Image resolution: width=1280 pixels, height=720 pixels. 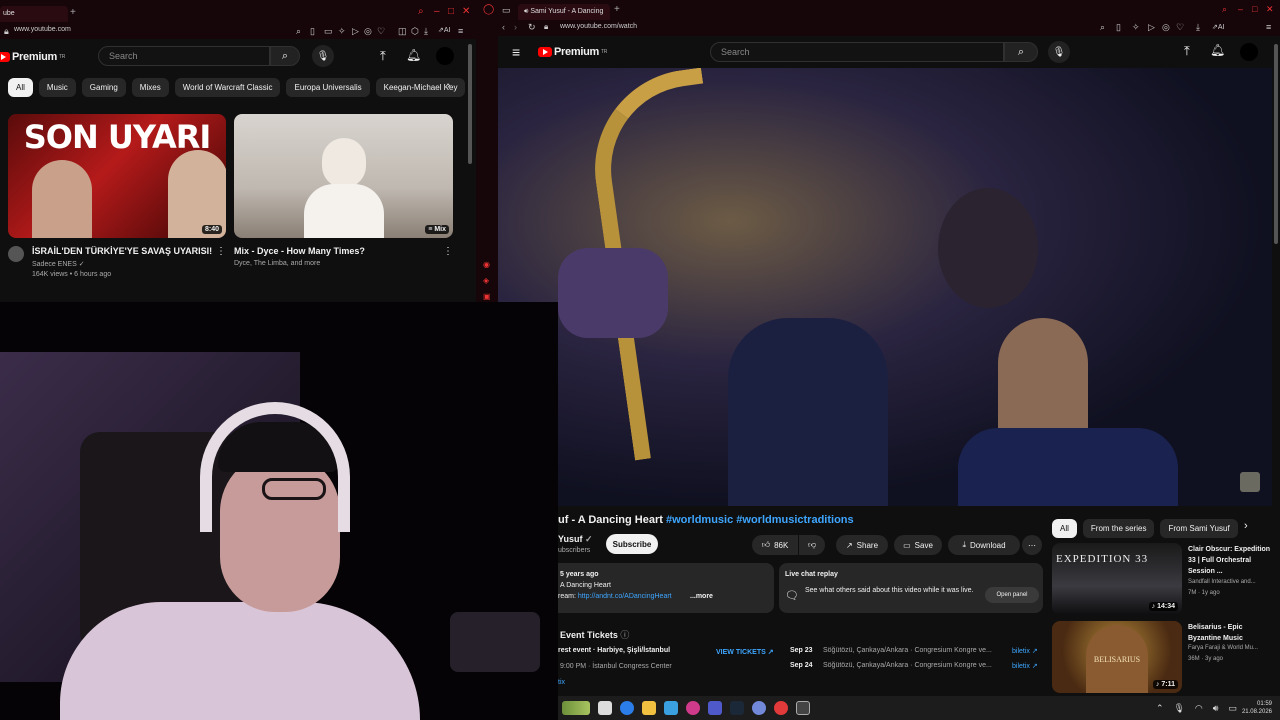 What do you see at coordinates (16, 254) in the screenshot?
I see `channel-avatar` at bounding box center [16, 254].